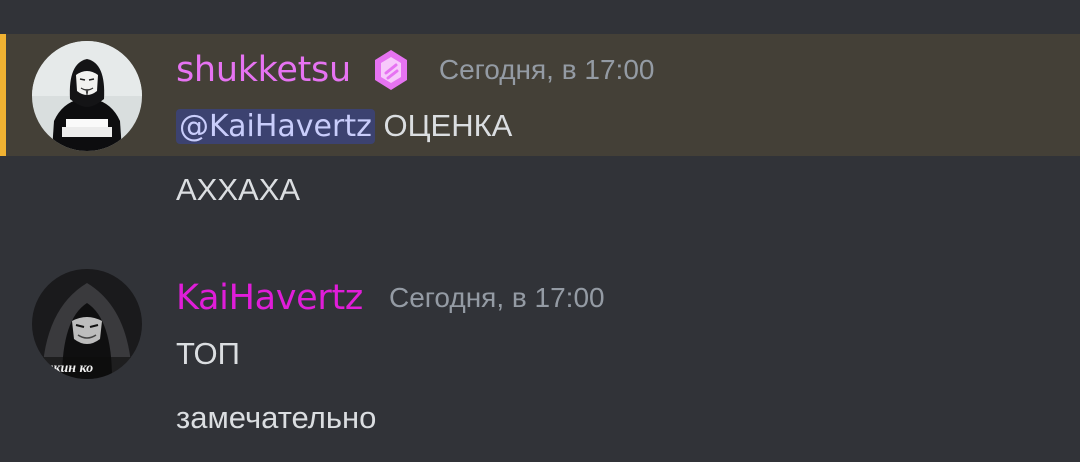  I want to click on username: shukketsu, so click(263, 70).